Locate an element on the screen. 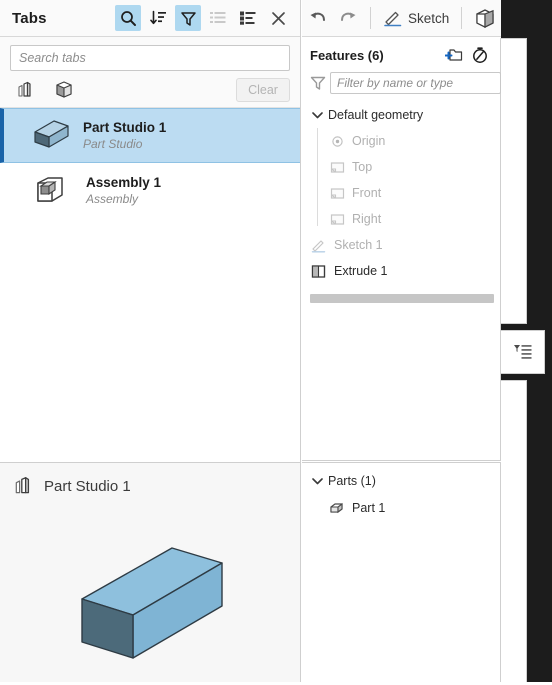 The height and width of the screenshot is (685, 552). redo-button is located at coordinates (348, 18).